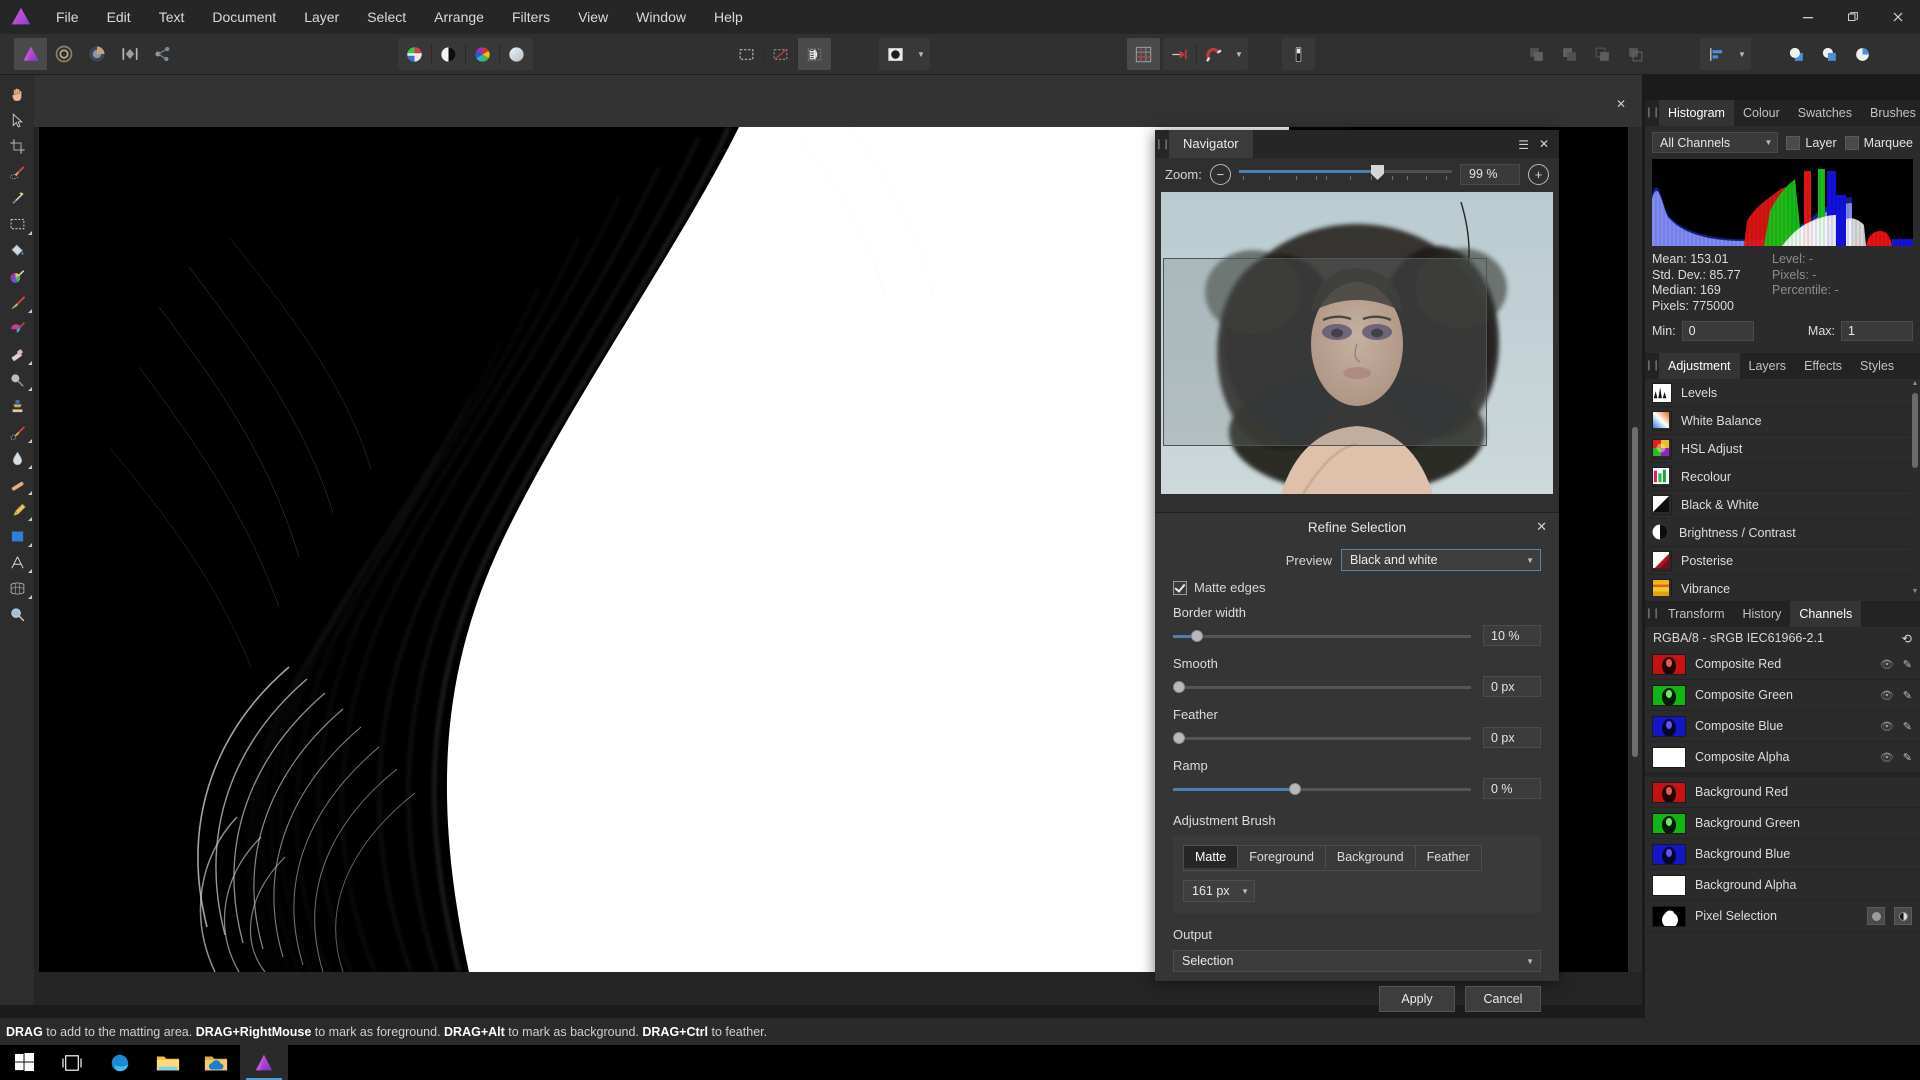  I want to click on colour-chooser-icon, so click(414, 54).